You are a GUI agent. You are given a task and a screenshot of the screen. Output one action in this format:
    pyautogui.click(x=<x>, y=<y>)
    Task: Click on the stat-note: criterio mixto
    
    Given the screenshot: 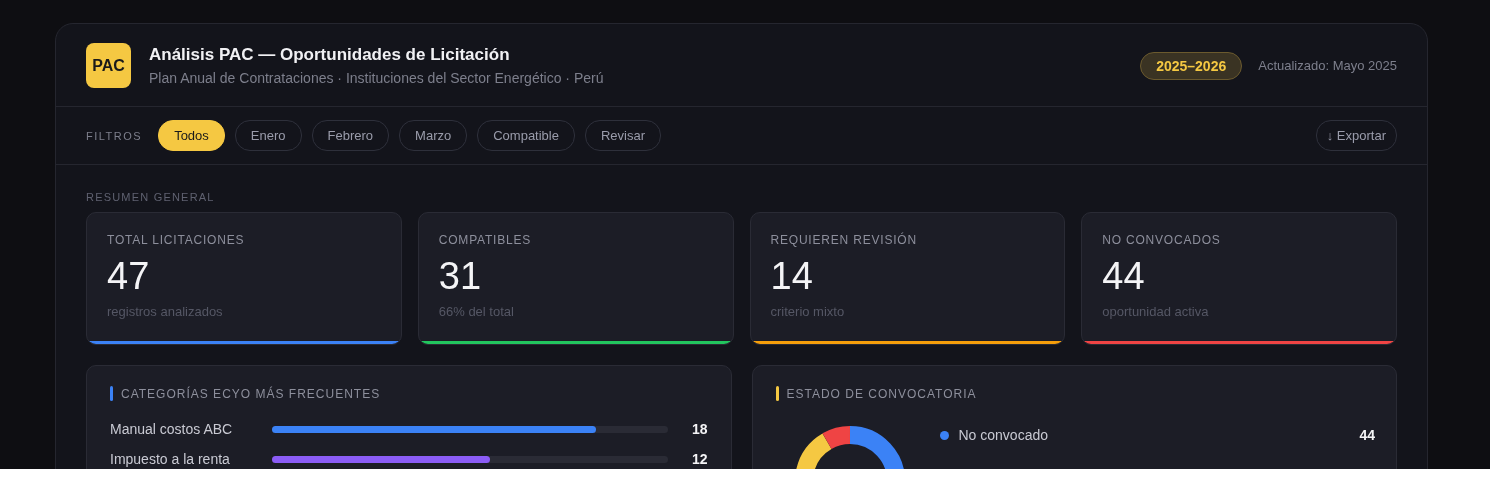 What is the action you would take?
    pyautogui.click(x=808, y=311)
    